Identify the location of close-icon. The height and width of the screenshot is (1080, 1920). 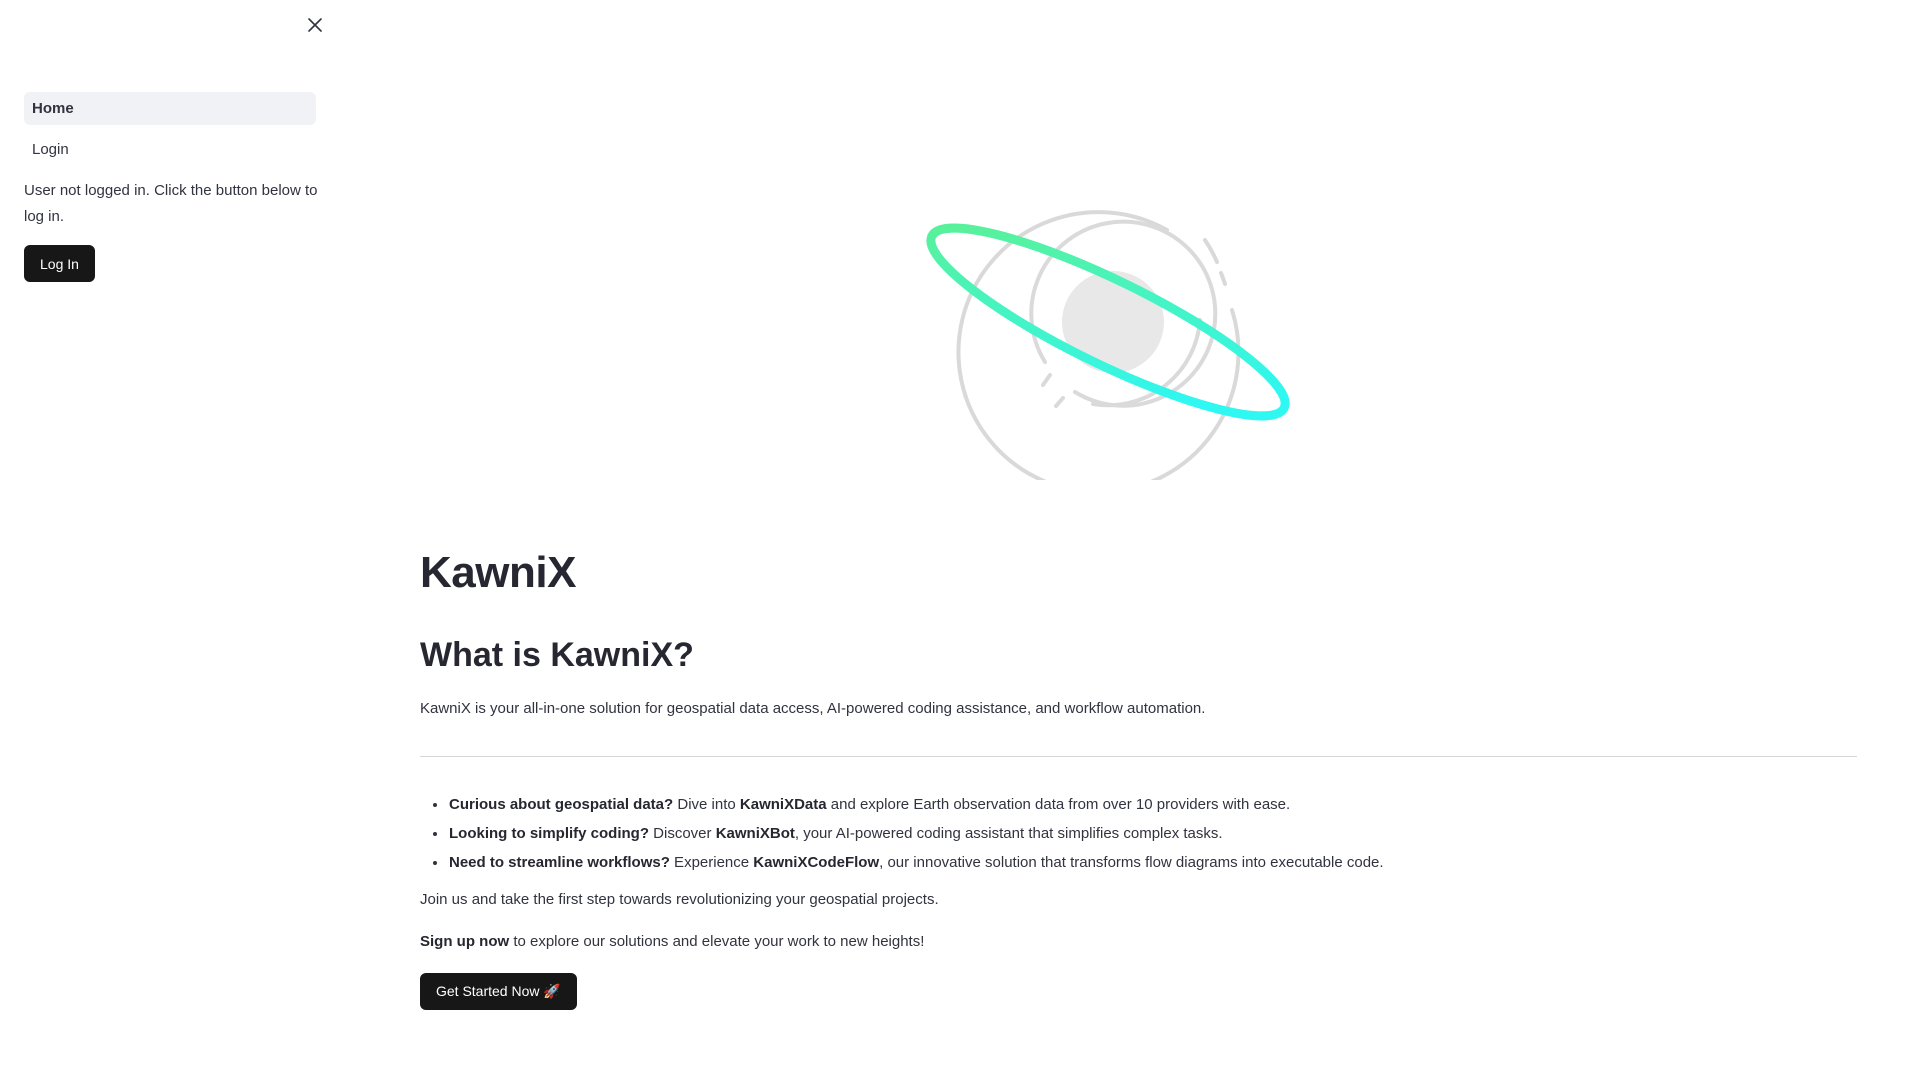
(315, 25).